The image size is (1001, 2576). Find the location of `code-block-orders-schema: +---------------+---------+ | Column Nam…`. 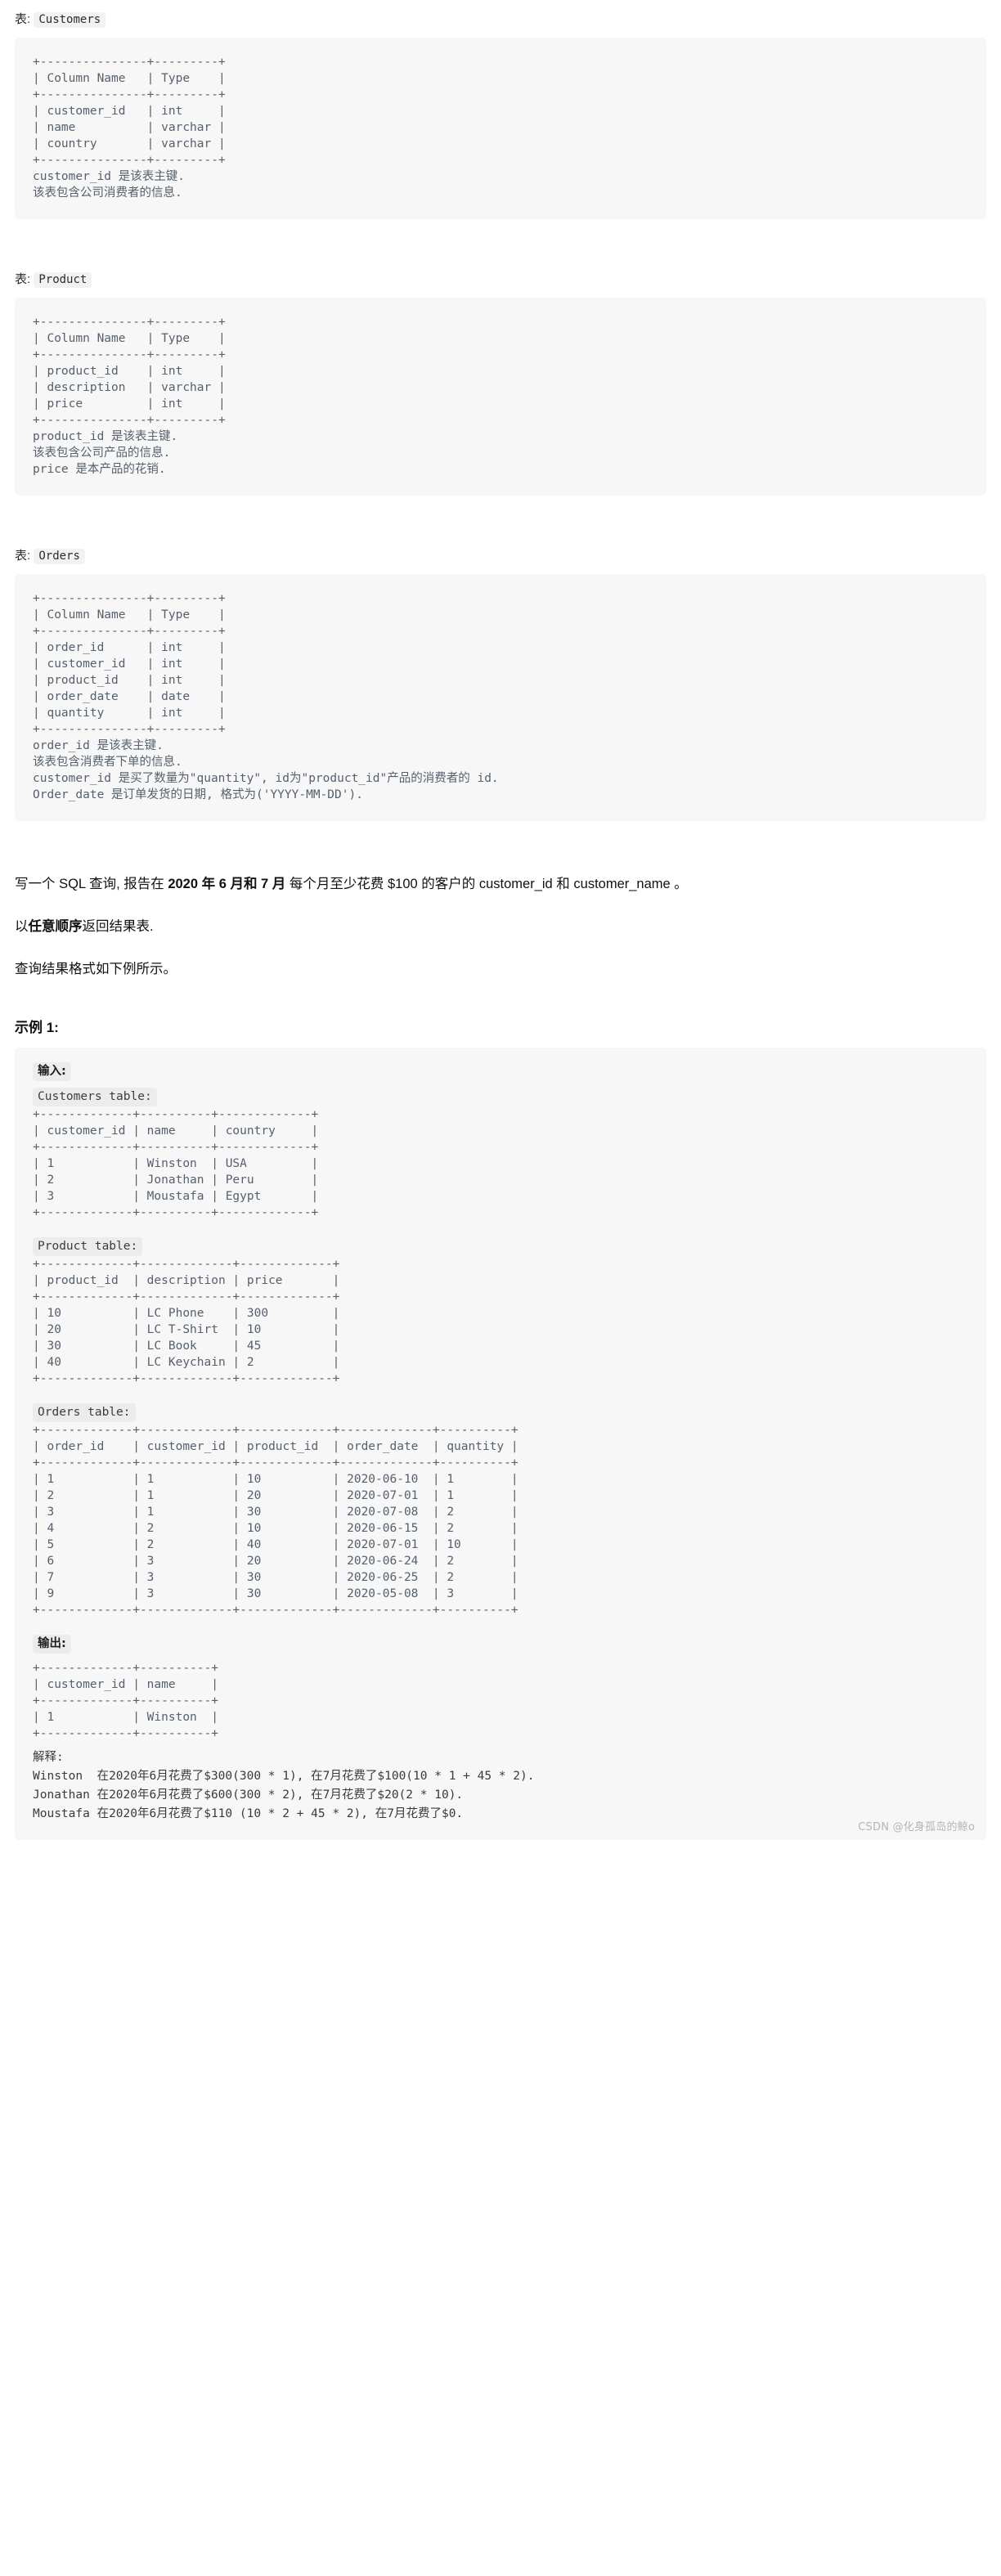

code-block-orders-schema: +---------------+---------+ | Column Nam… is located at coordinates (500, 697).